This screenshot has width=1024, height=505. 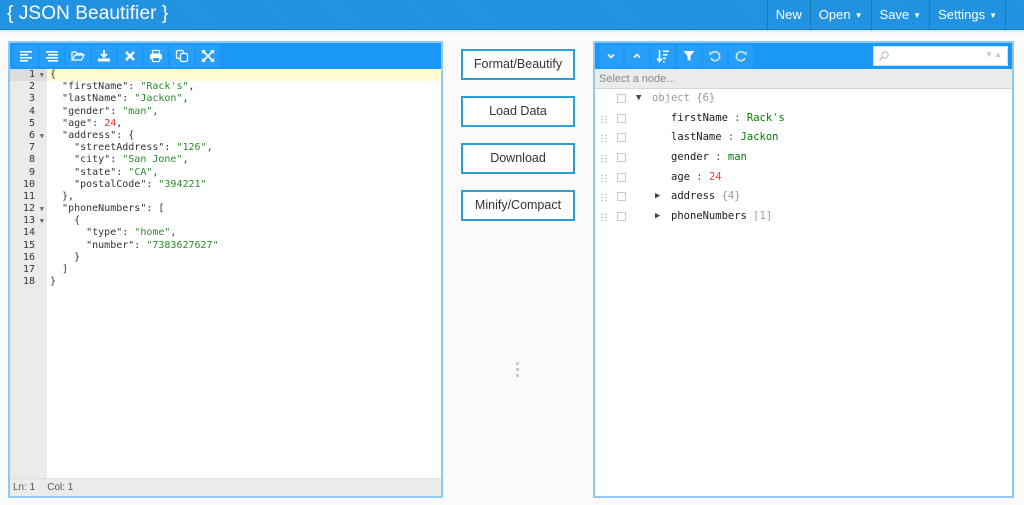 I want to click on filter-button, so click(x=689, y=56).